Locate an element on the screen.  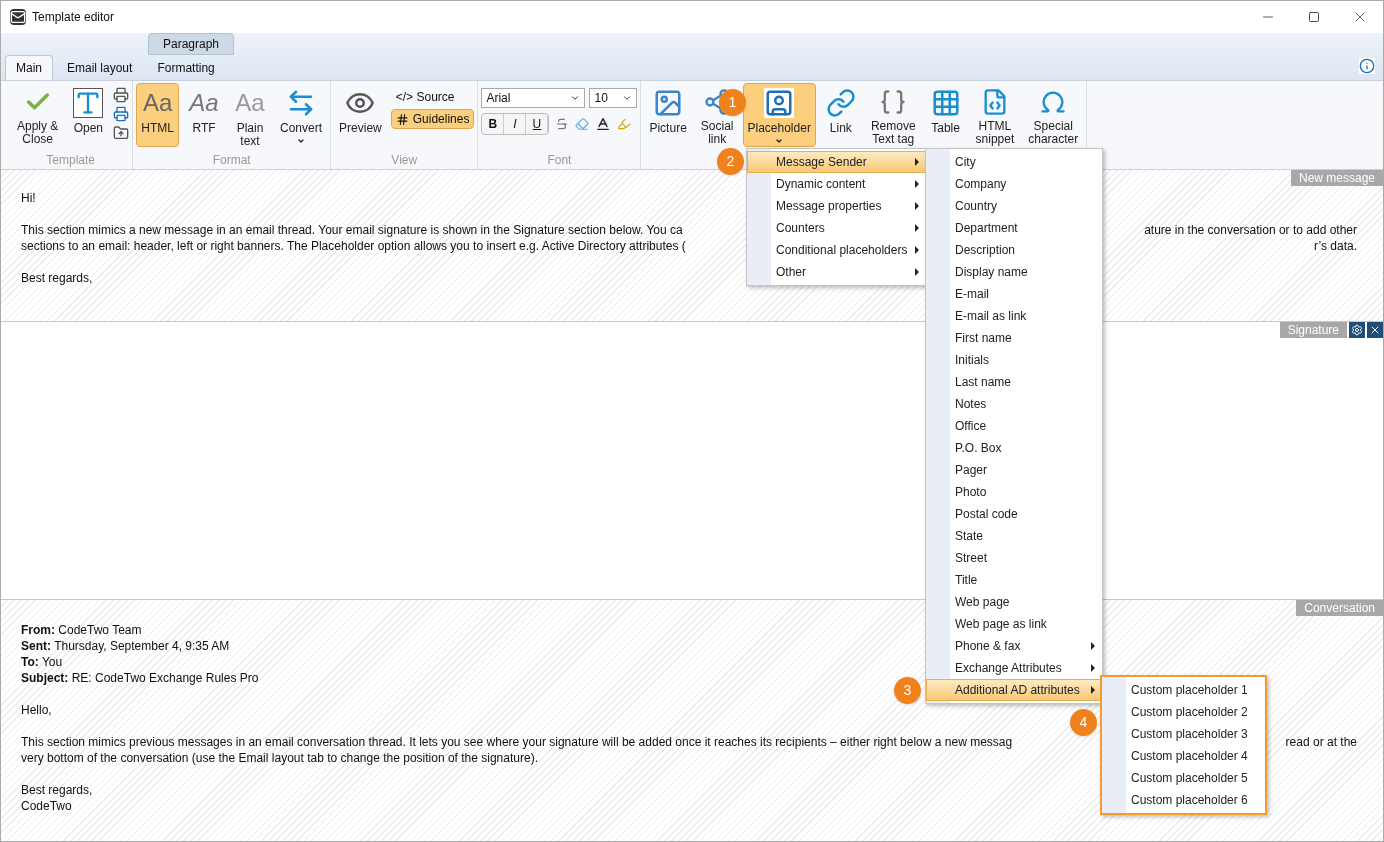
close-icon is located at coordinates (1375, 330).